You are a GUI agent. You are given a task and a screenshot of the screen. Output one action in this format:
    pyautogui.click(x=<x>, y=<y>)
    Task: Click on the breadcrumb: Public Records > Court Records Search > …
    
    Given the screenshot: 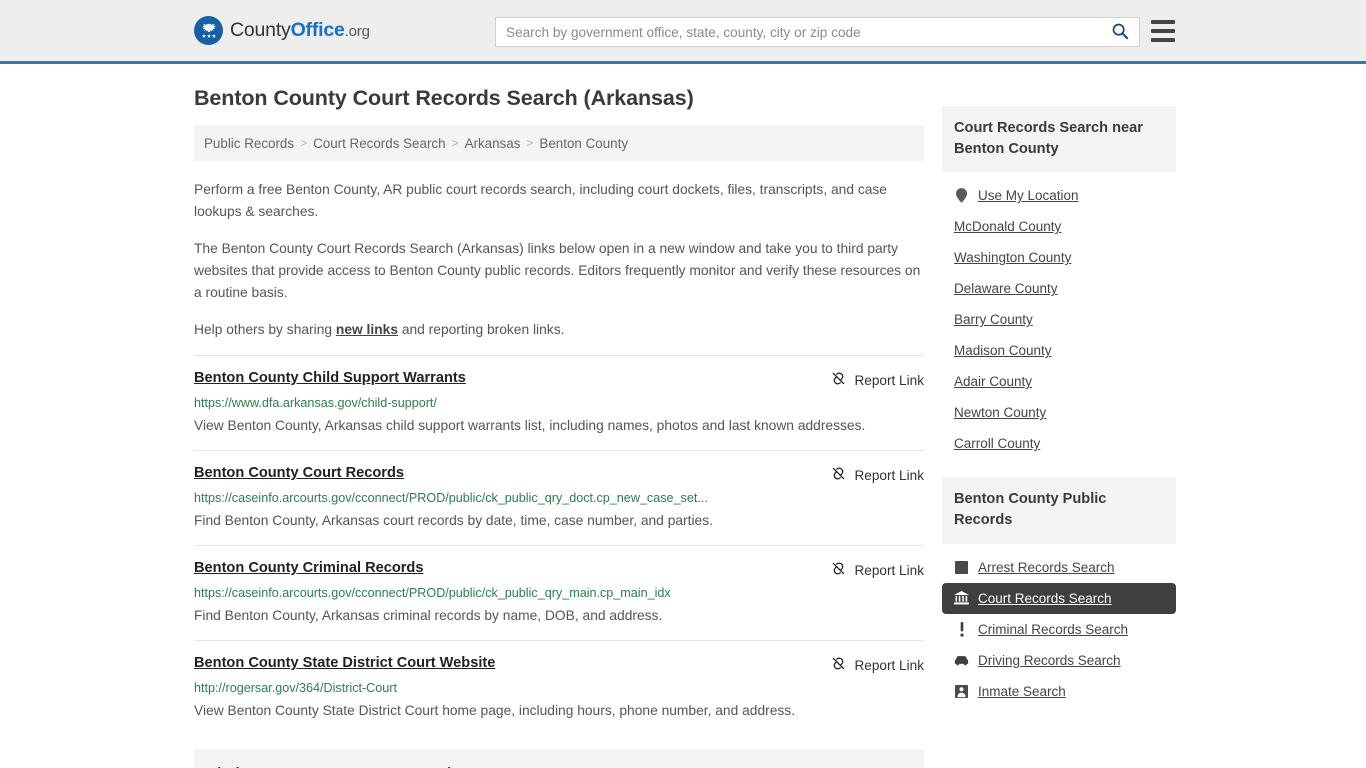 What is the action you would take?
    pyautogui.click(x=559, y=143)
    